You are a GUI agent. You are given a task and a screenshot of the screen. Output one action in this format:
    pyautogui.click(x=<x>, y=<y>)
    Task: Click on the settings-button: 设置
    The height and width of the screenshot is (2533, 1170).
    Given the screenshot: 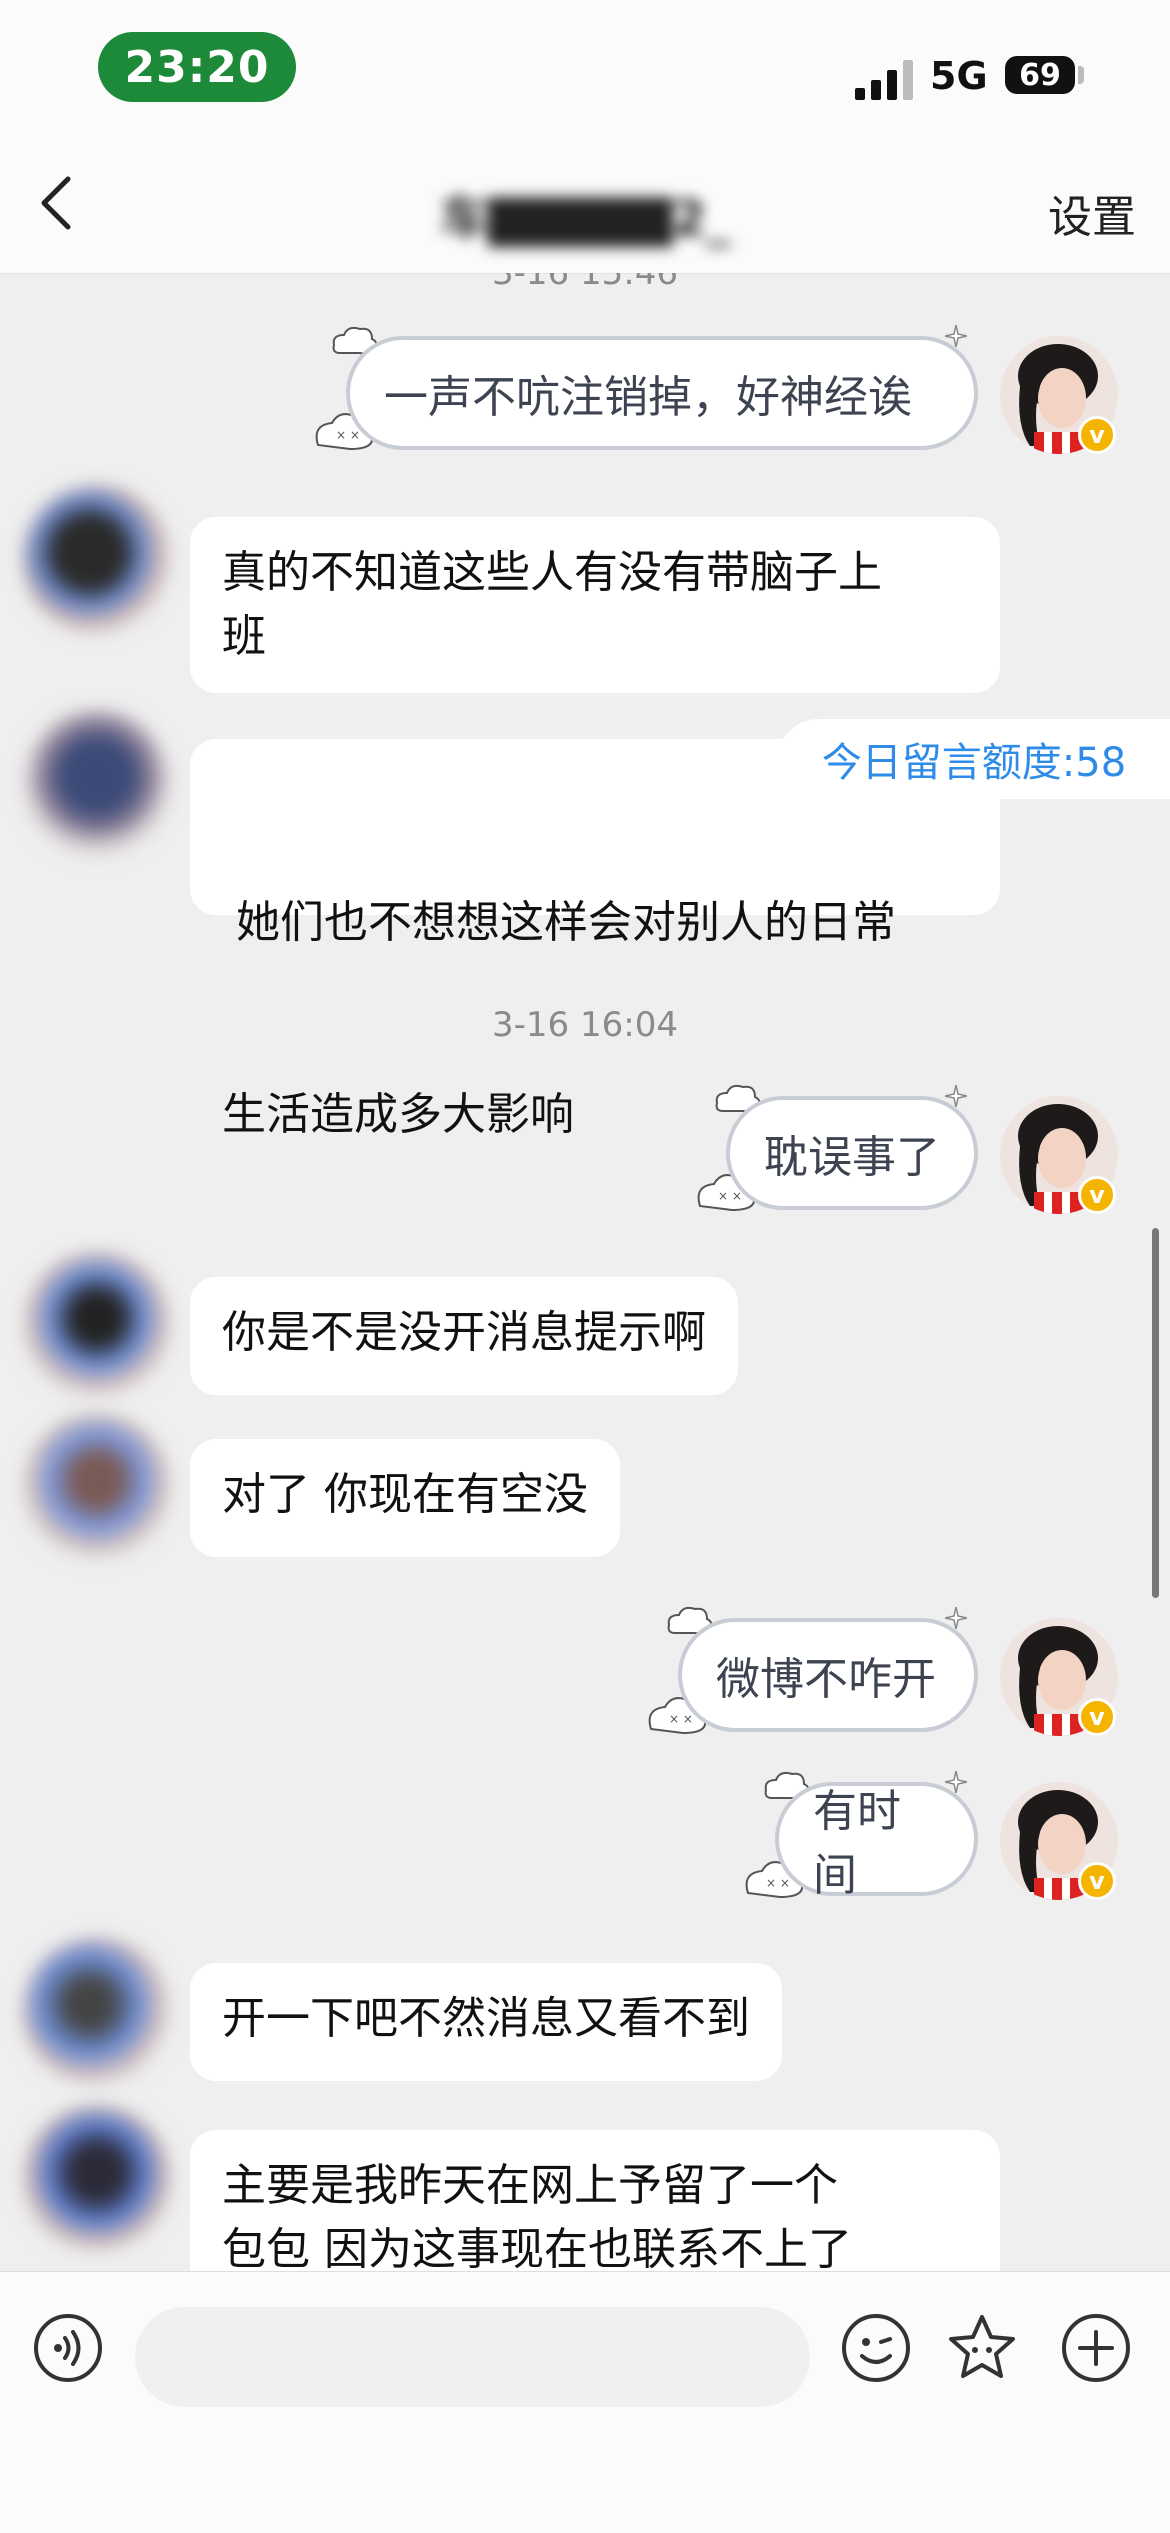 What is the action you would take?
    pyautogui.click(x=1092, y=213)
    